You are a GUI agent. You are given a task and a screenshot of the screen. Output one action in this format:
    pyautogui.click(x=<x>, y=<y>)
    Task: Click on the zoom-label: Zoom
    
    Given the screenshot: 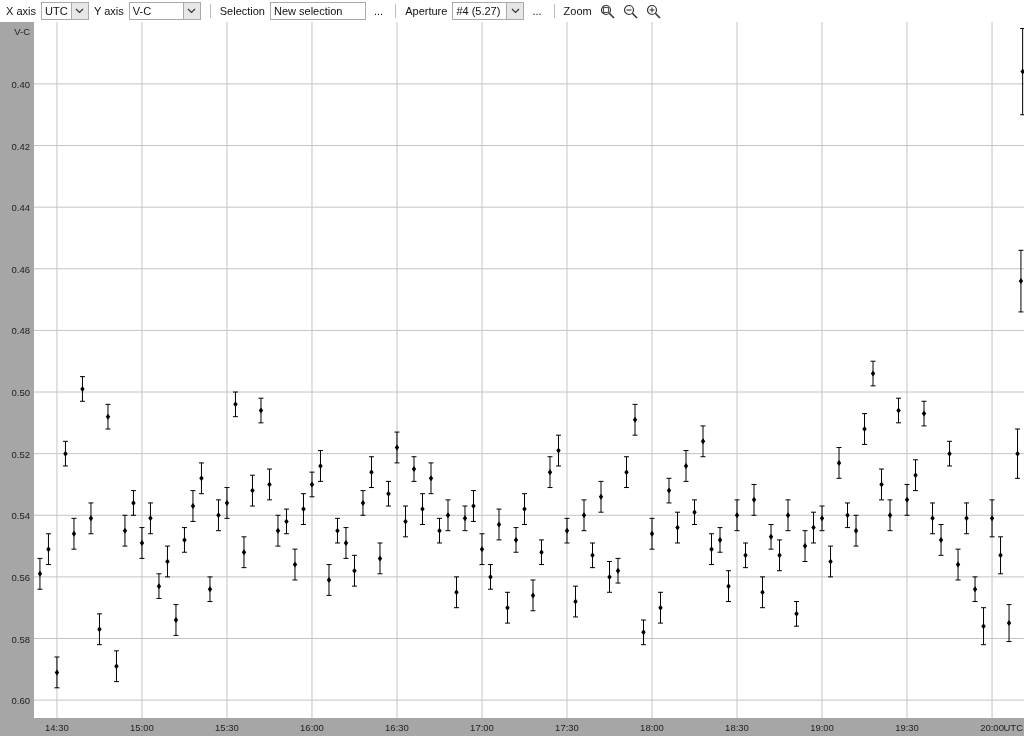 What is the action you would take?
    pyautogui.click(x=577, y=11)
    